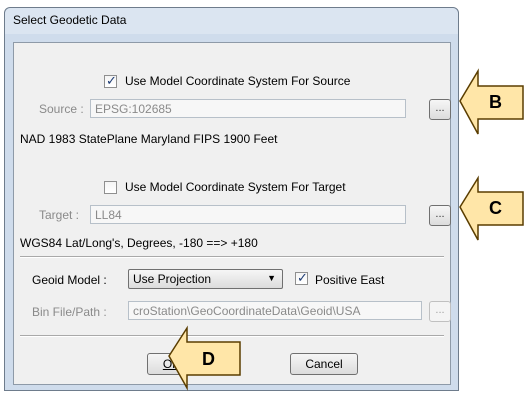 This screenshot has width=527, height=393. I want to click on callout-c-label: C, so click(495, 208).